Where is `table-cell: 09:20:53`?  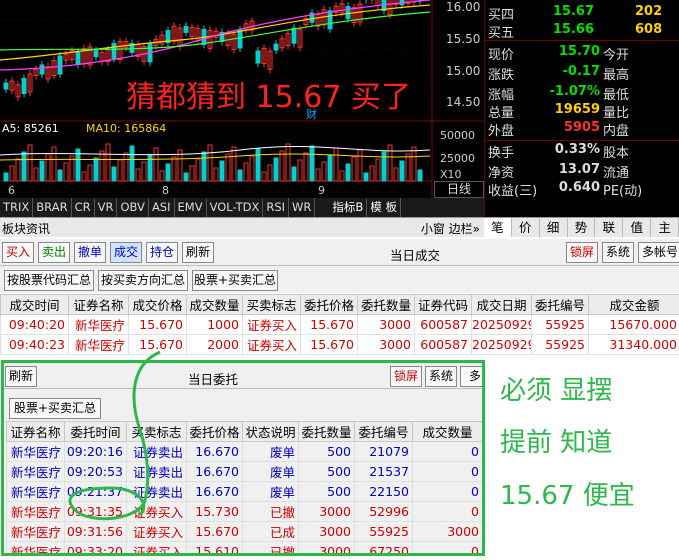
table-cell: 09:20:53 is located at coordinates (95, 471).